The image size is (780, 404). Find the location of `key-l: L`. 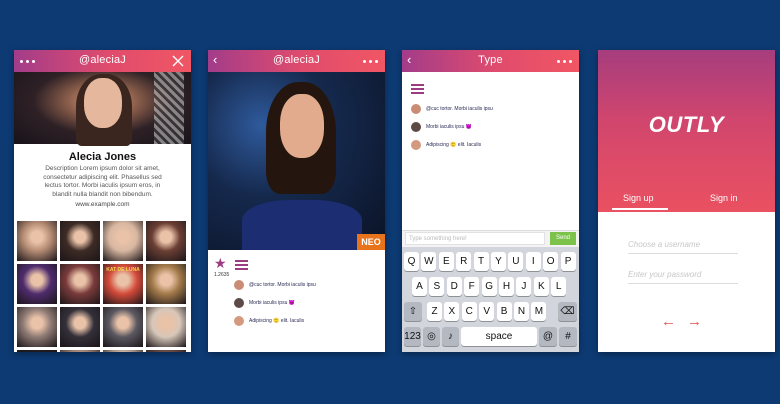

key-l: L is located at coordinates (559, 286).